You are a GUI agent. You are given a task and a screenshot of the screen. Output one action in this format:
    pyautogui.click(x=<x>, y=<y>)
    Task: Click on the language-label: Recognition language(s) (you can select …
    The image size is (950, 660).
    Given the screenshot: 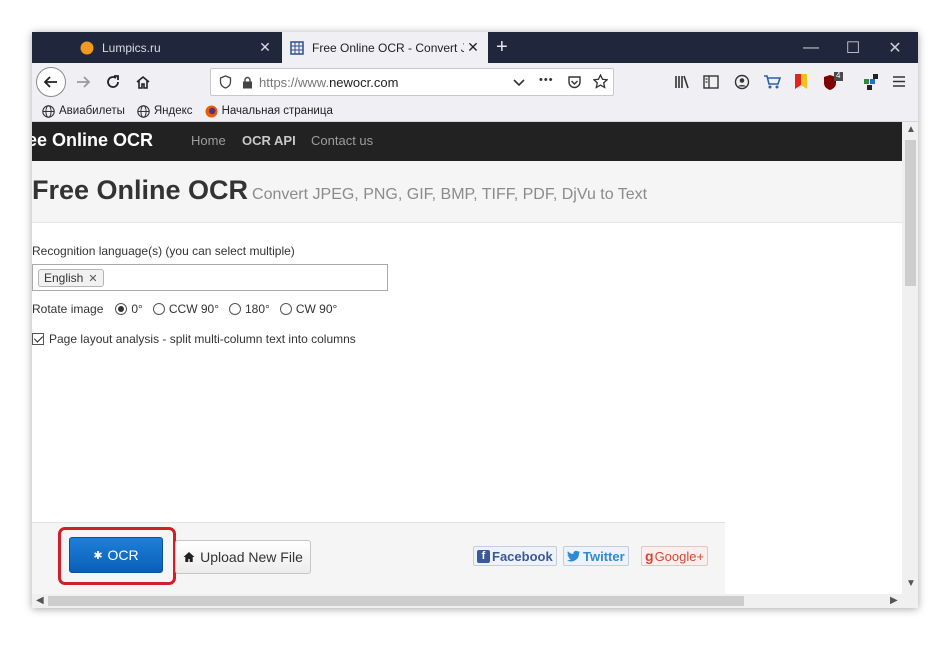 What is the action you would take?
    pyautogui.click(x=163, y=251)
    